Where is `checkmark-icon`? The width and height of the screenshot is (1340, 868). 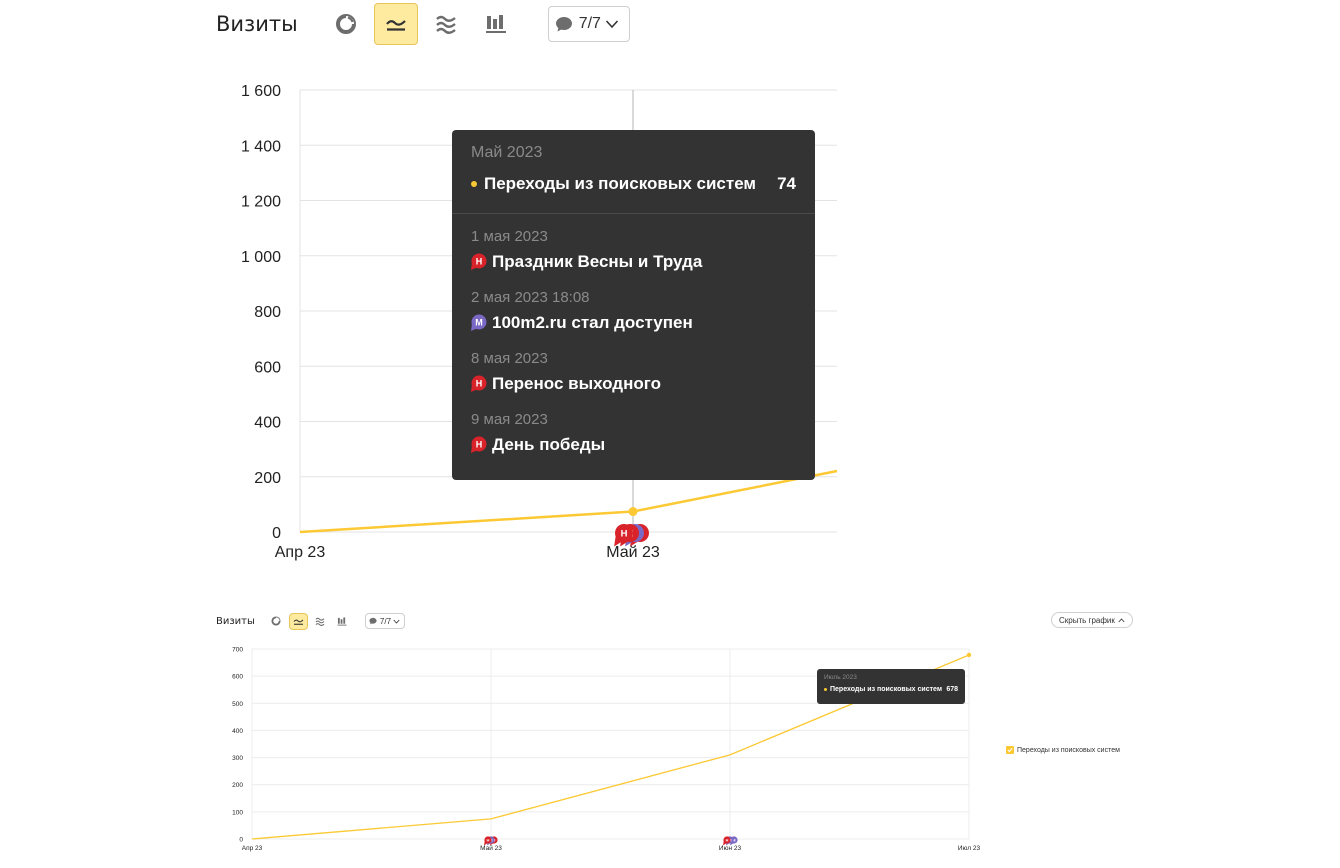 checkmark-icon is located at coordinates (1010, 750).